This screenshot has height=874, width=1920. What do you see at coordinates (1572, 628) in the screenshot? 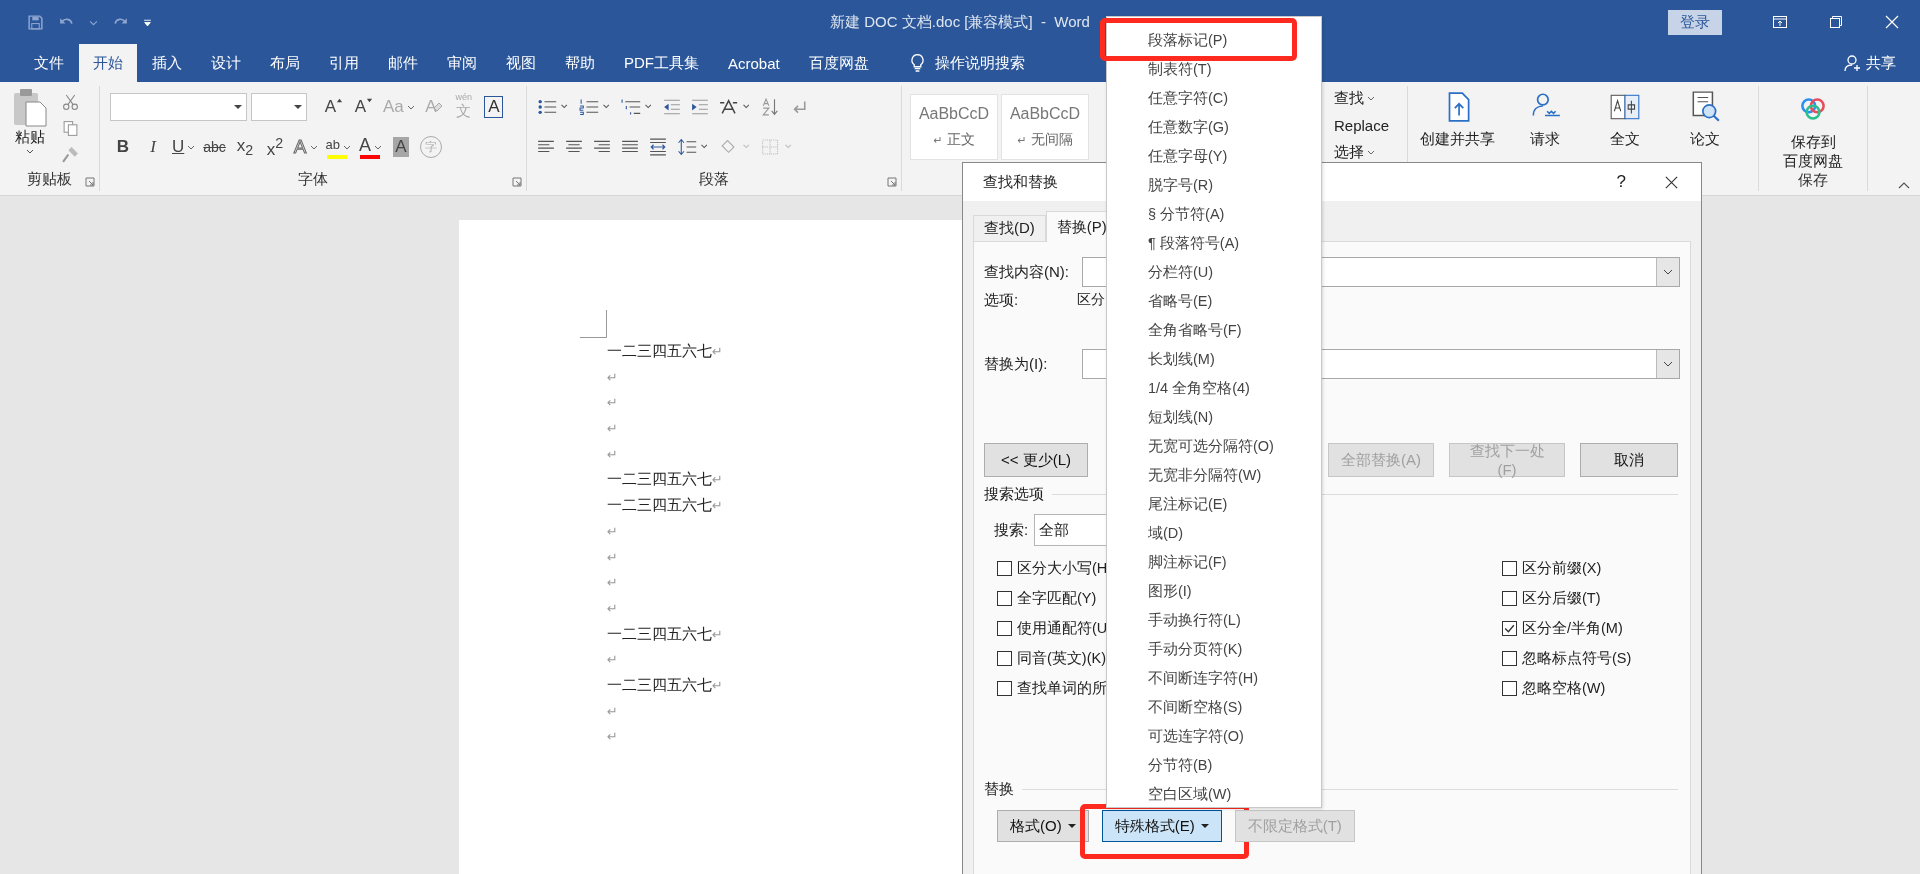
I see `checkbox-label: 区分全/半角(M)` at bounding box center [1572, 628].